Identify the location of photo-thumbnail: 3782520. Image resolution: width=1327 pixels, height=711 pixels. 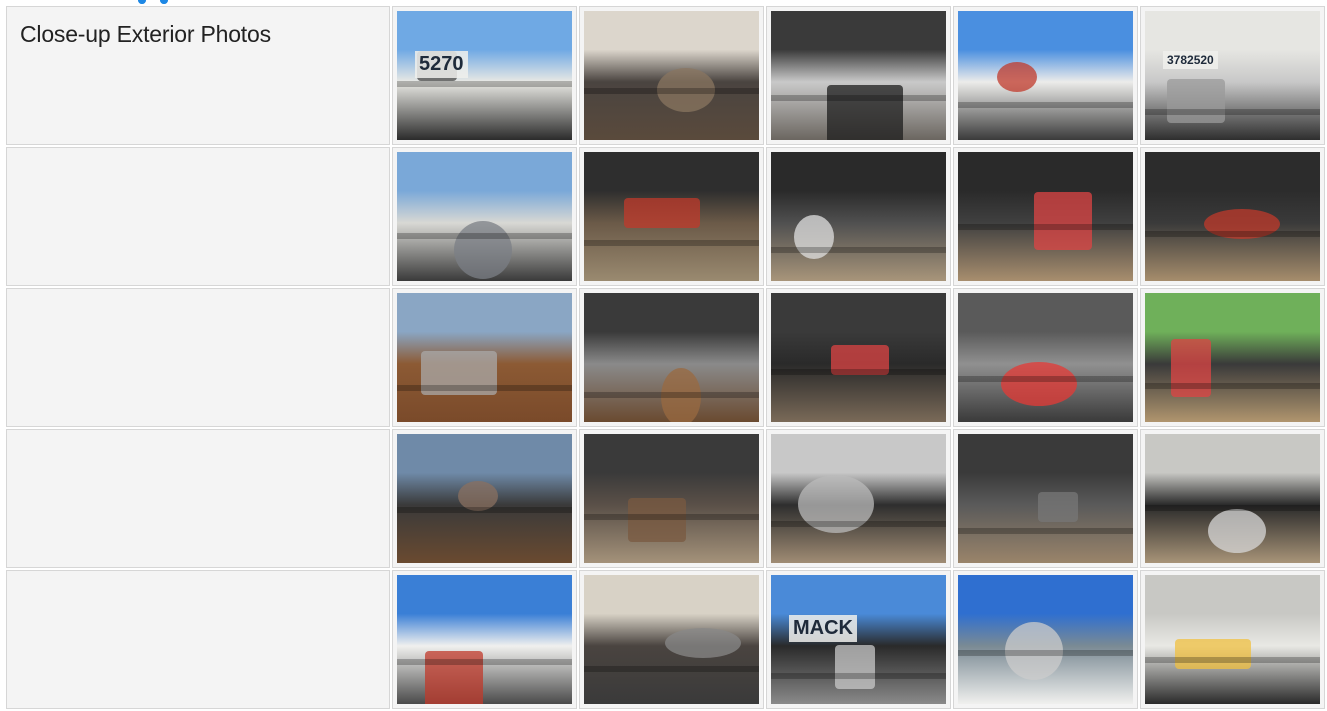
(1232, 75).